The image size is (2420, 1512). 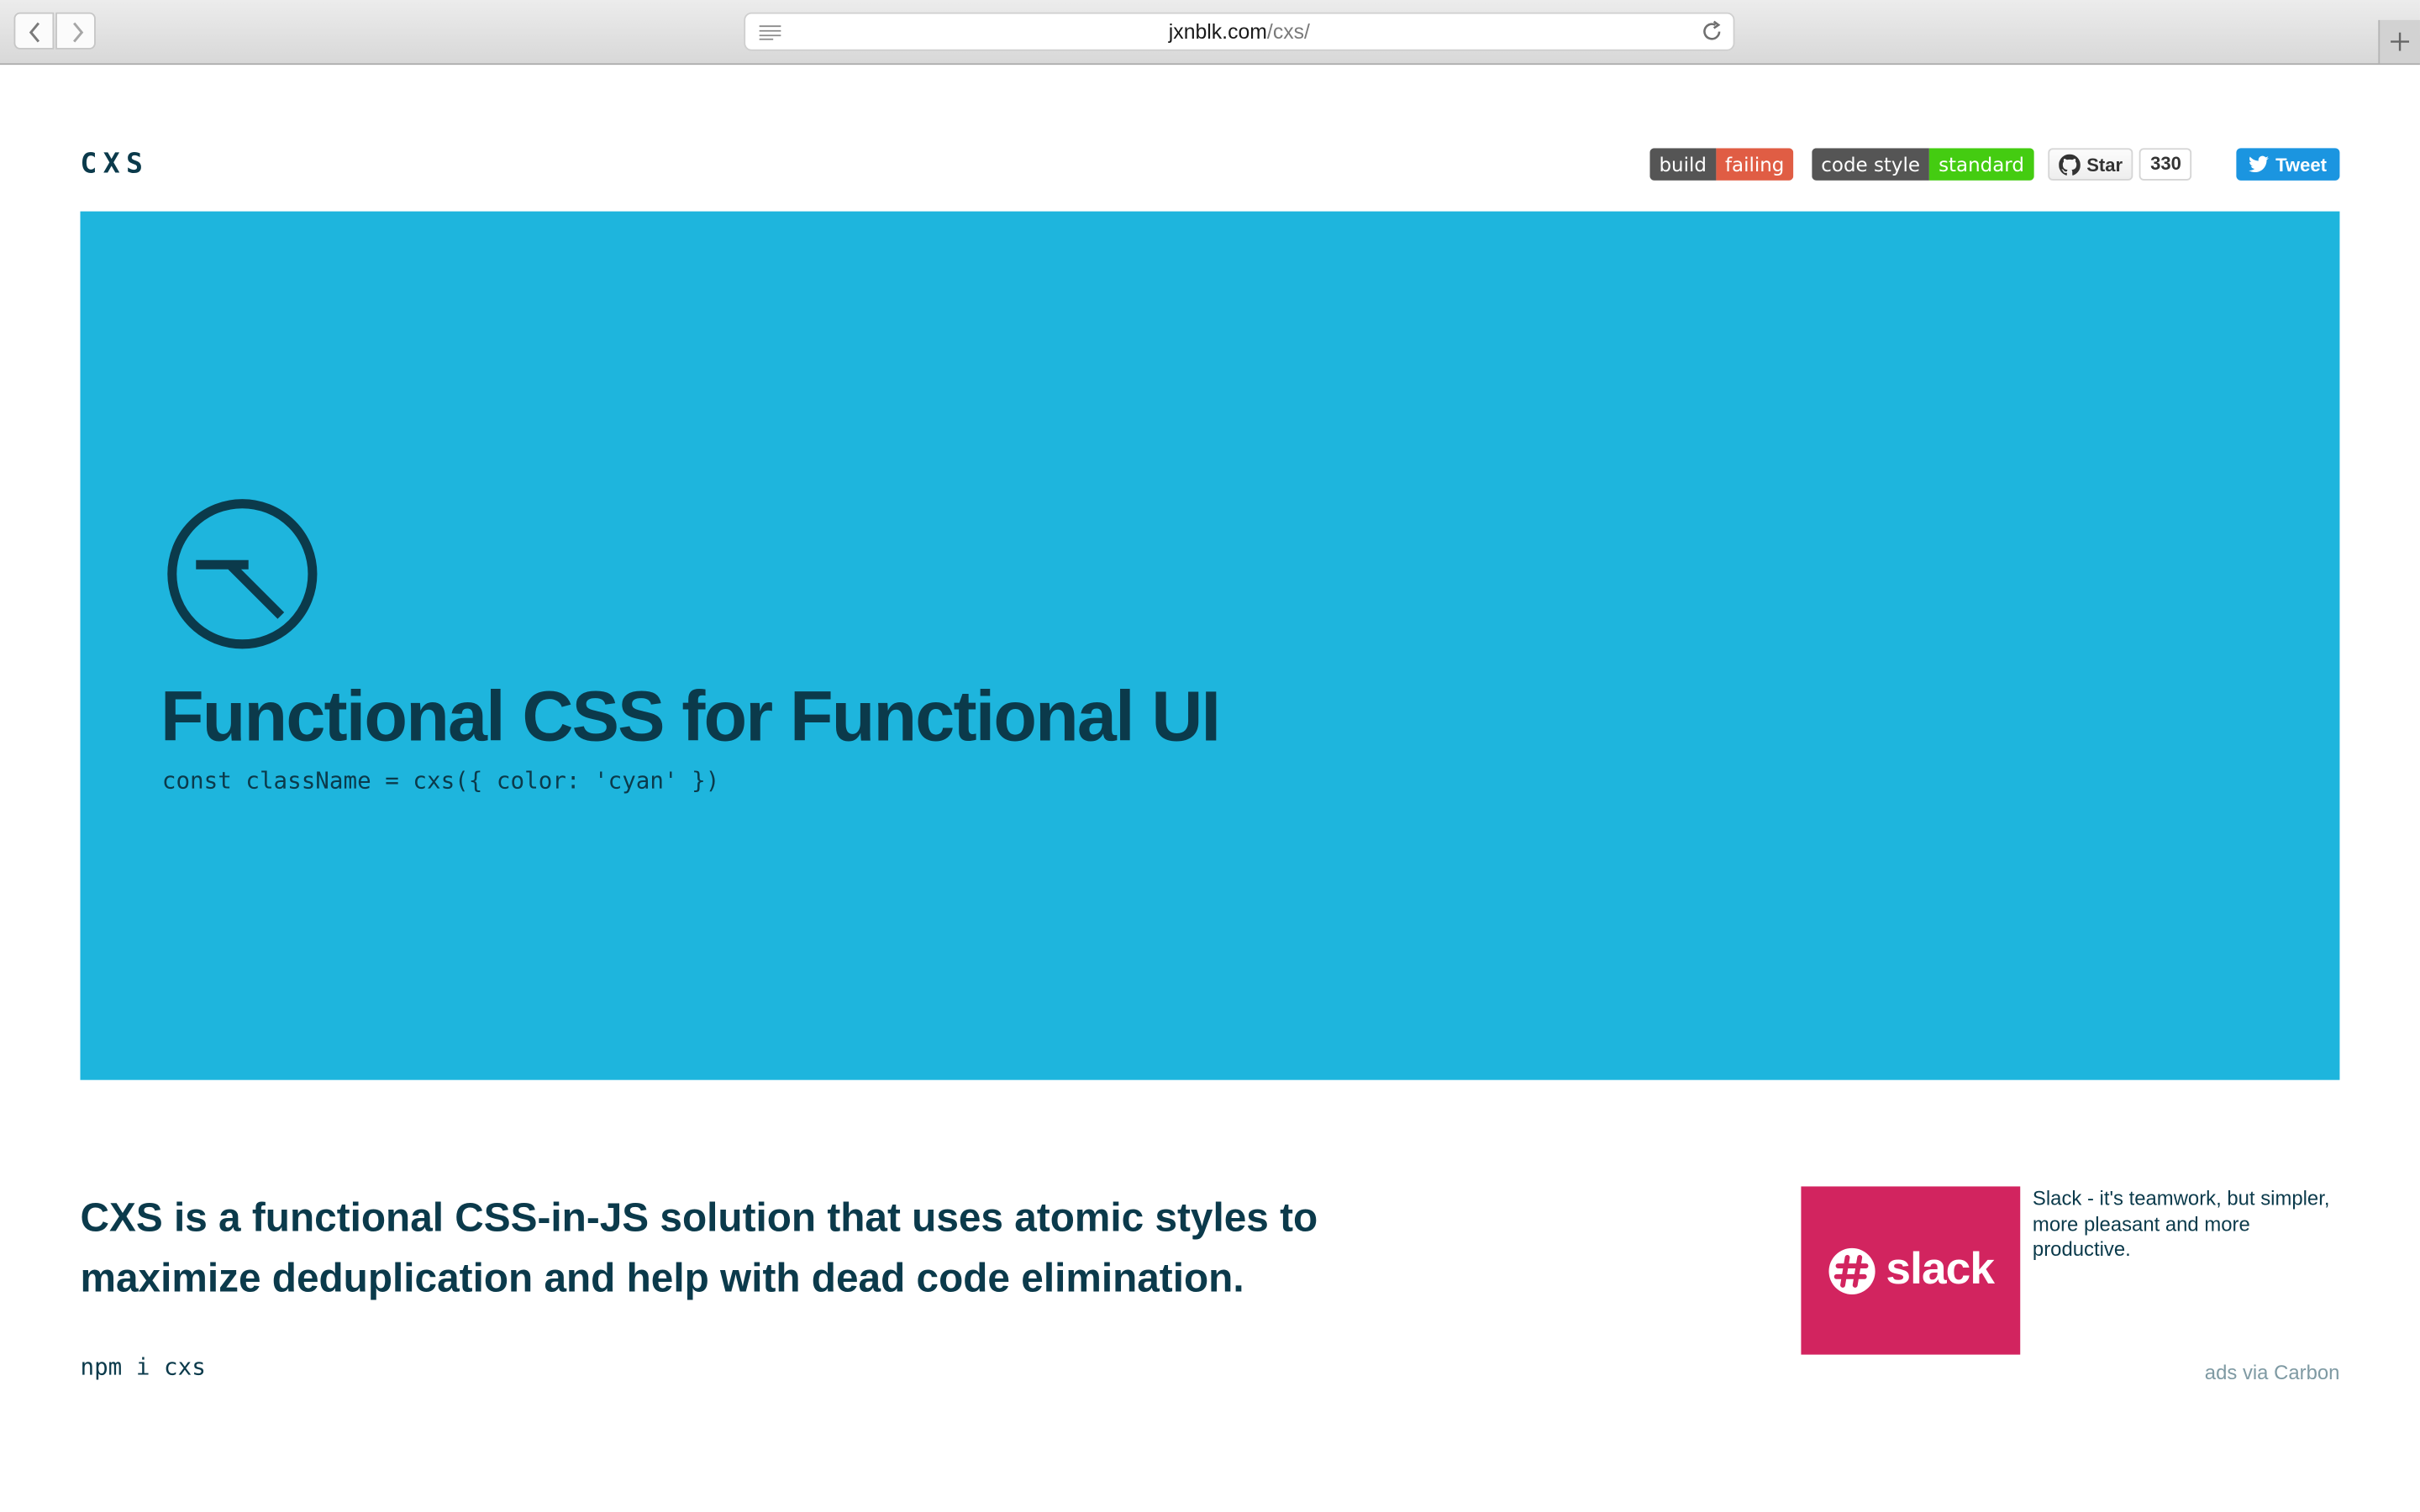 I want to click on github-star-button: Star, so click(x=2090, y=164).